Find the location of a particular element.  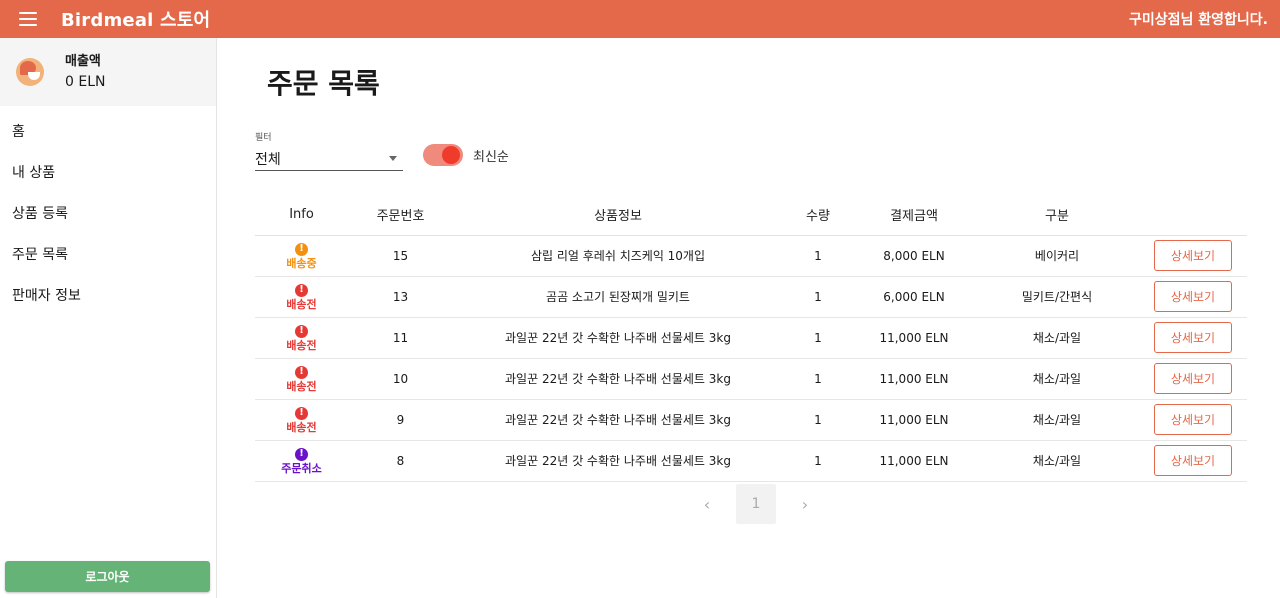

cell-info: ! 주문취소 is located at coordinates (301, 461).